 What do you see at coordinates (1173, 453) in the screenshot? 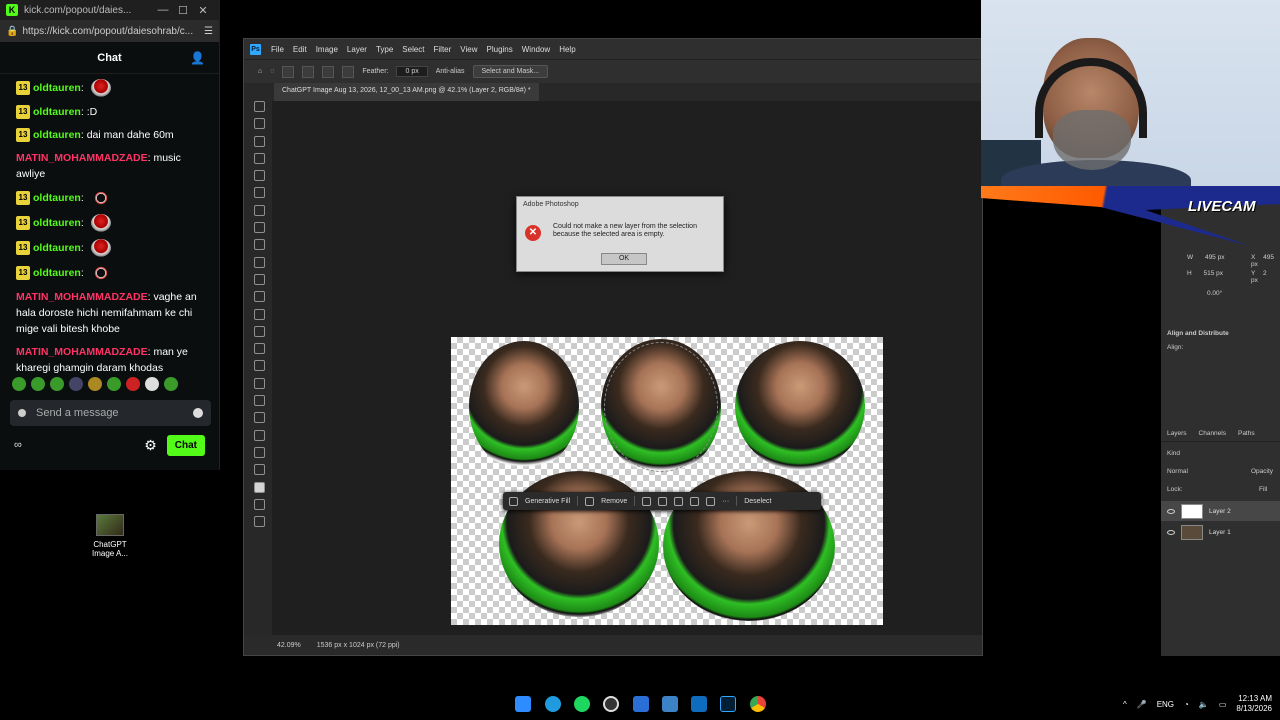
I see `kind-filter: Kind` at bounding box center [1173, 453].